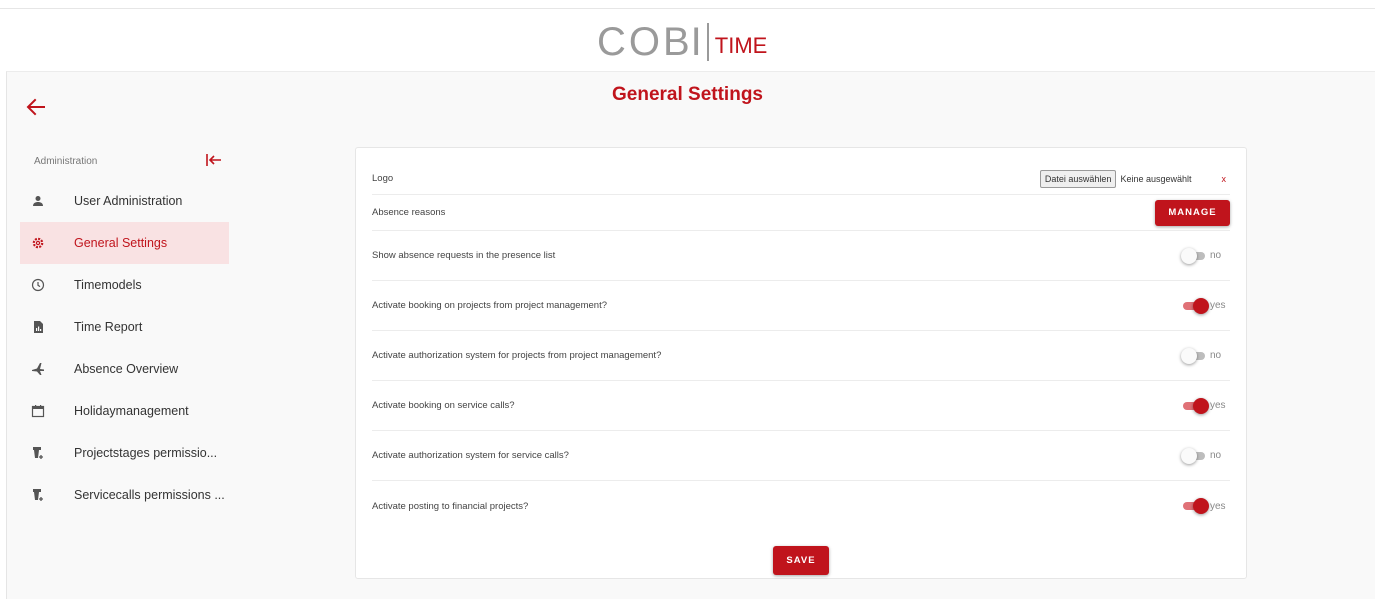 The height and width of the screenshot is (599, 1375). What do you see at coordinates (801, 406) in the screenshot?
I see `toggle-row: Activate booking on service calls? yes` at bounding box center [801, 406].